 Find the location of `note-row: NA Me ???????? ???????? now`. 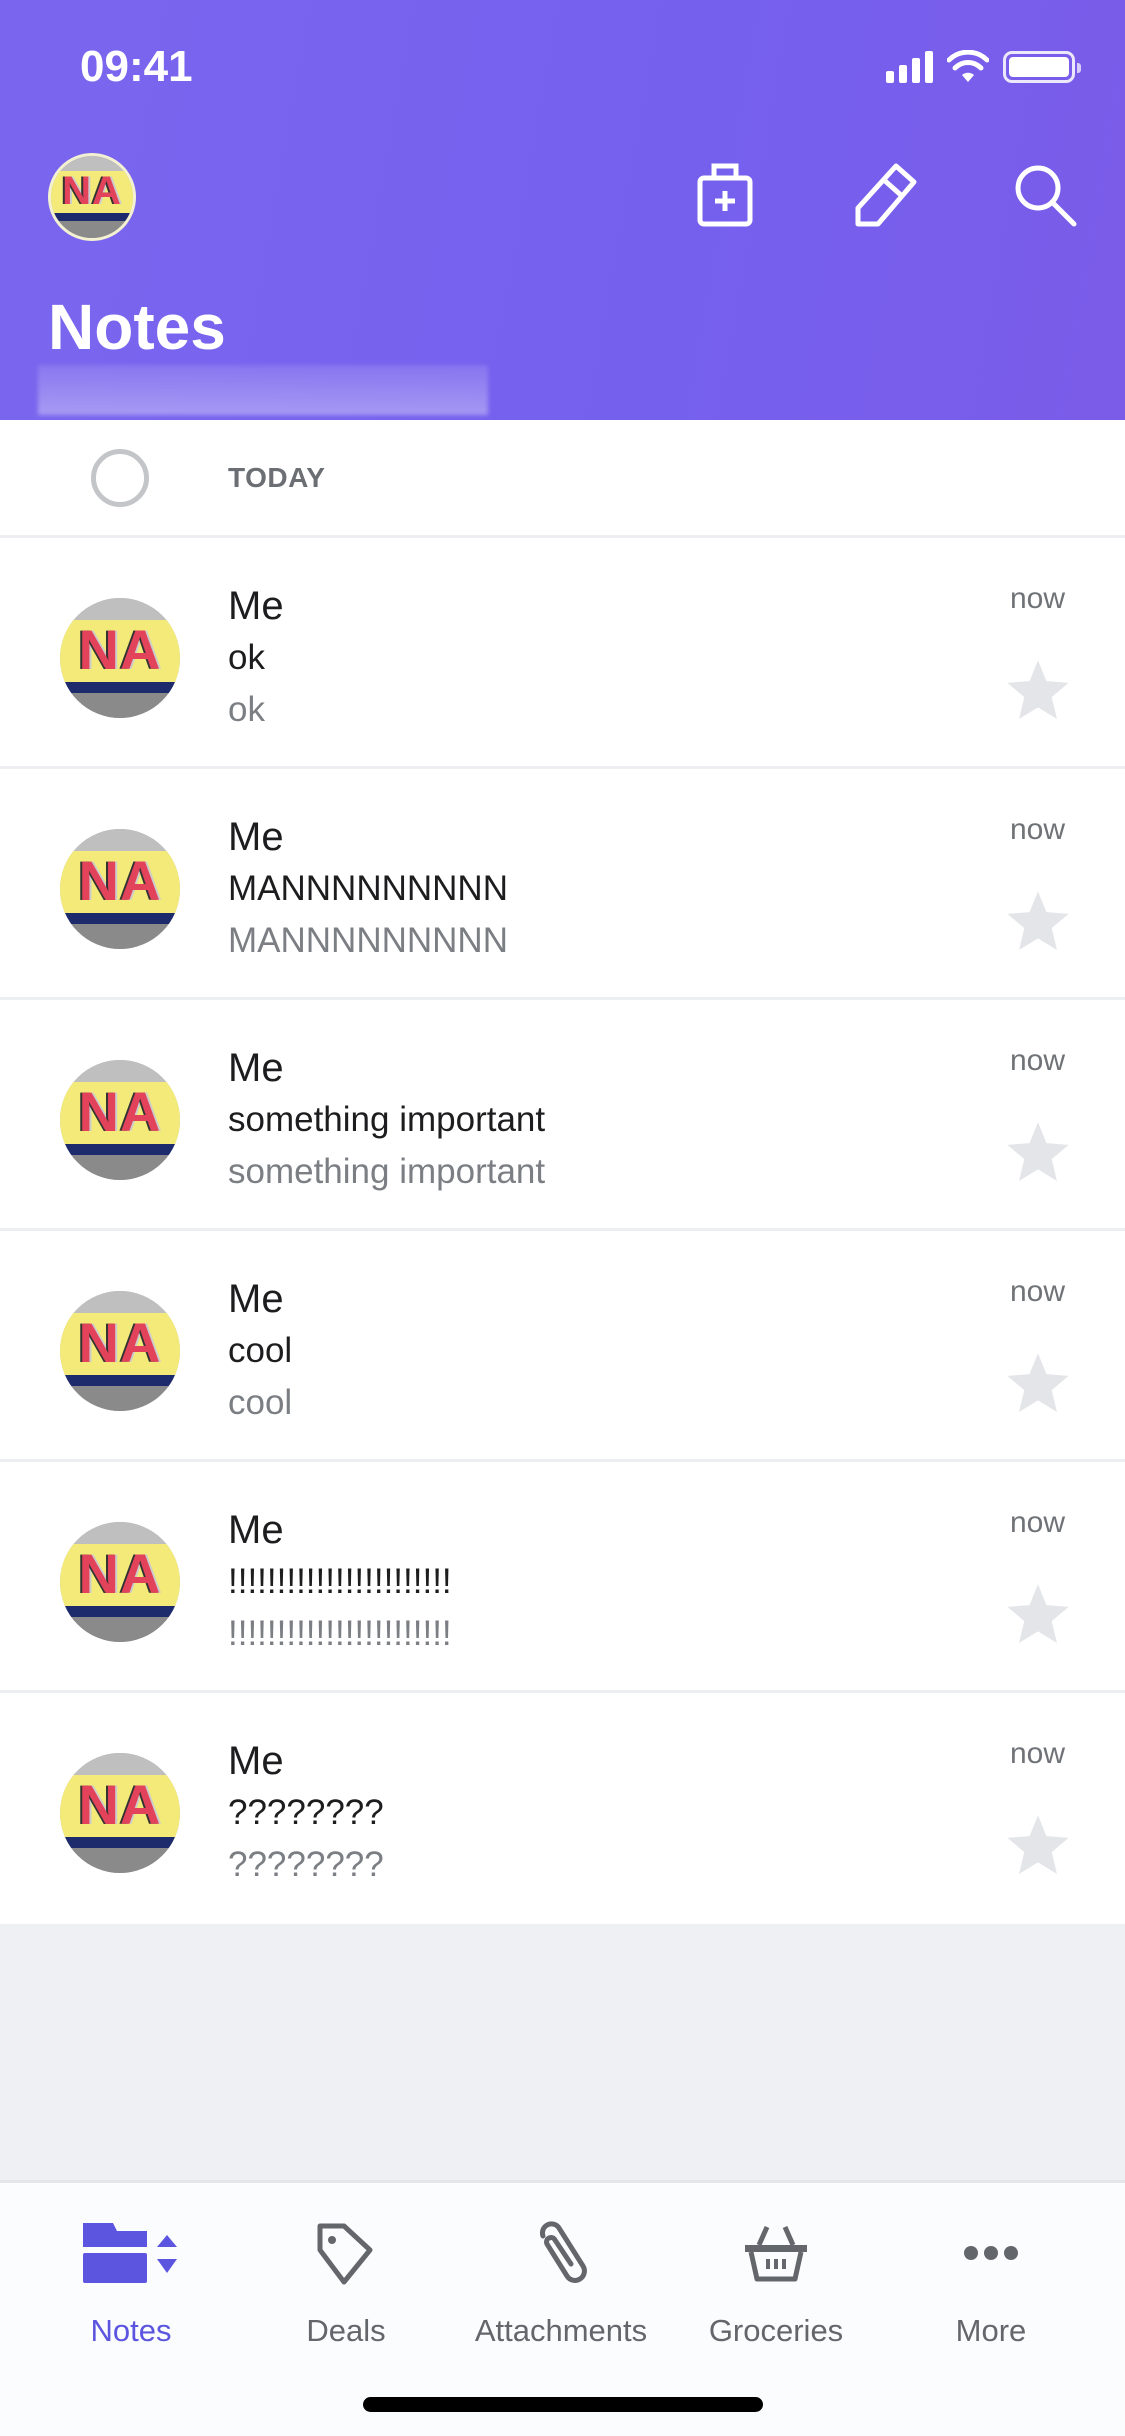

note-row: NA Me ???????? ???????? now is located at coordinates (562, 1808).